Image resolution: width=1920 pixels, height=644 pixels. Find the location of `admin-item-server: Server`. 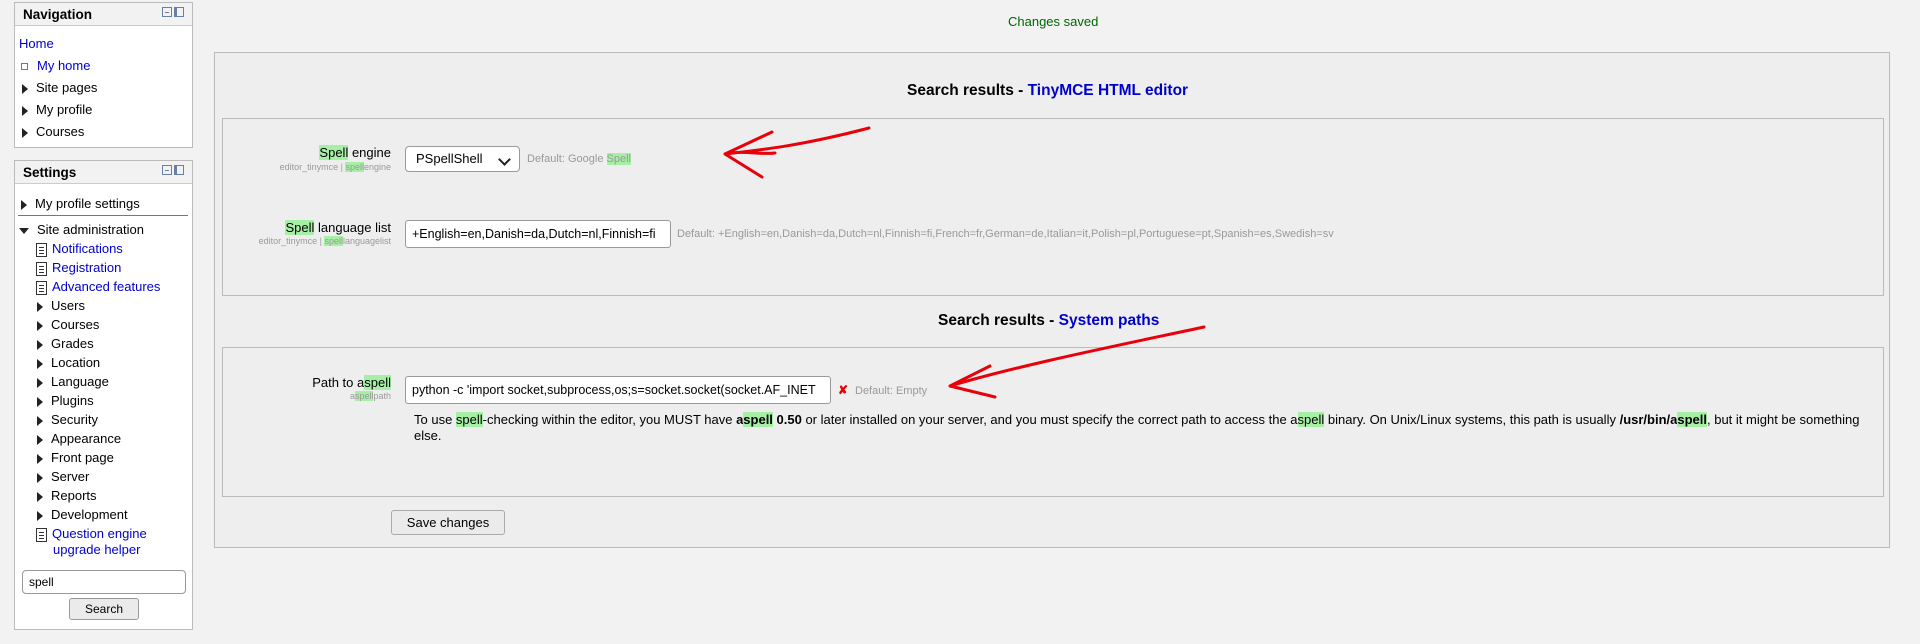

admin-item-server: Server is located at coordinates (63, 476).